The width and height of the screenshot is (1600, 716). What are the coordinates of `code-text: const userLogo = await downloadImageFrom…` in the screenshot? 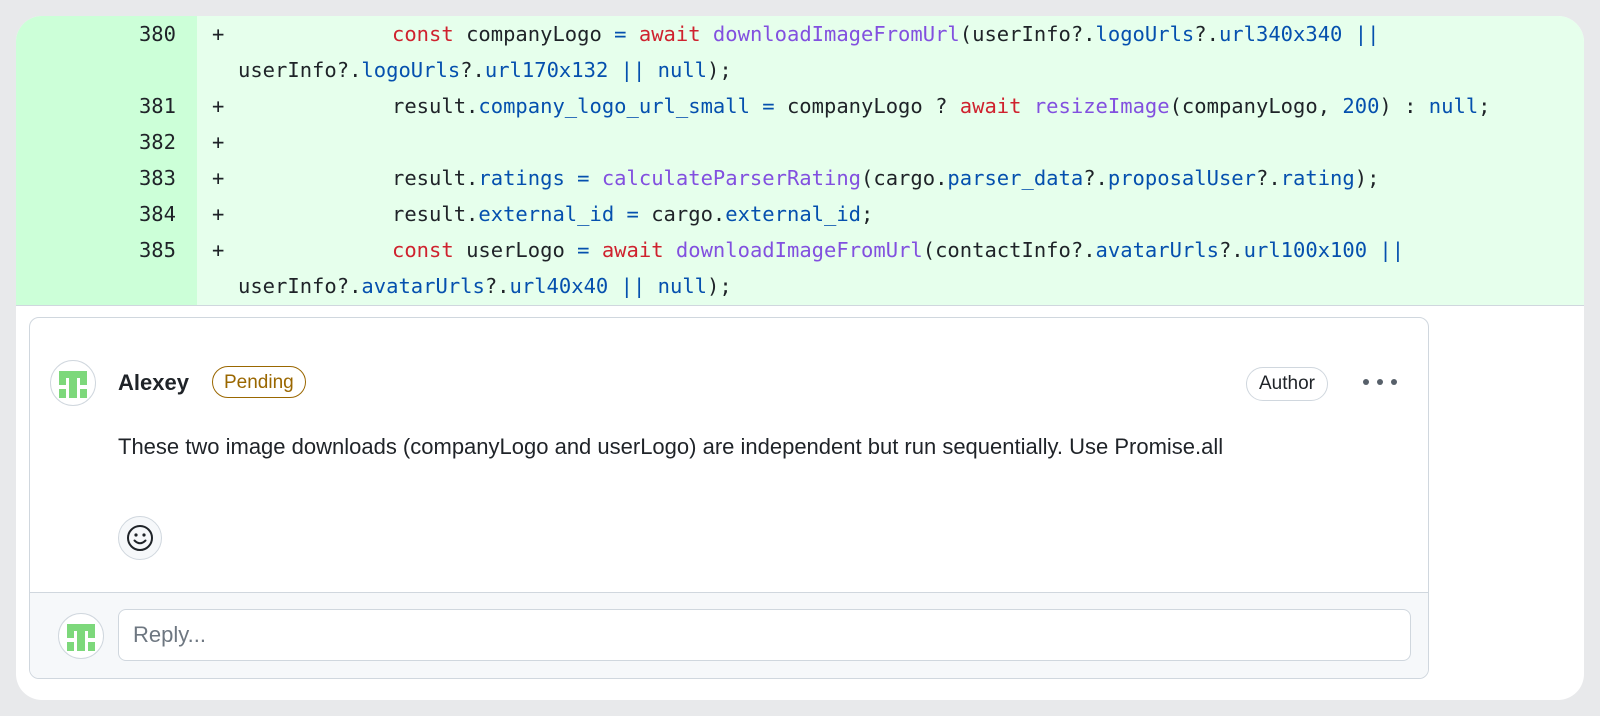 It's located at (898, 250).